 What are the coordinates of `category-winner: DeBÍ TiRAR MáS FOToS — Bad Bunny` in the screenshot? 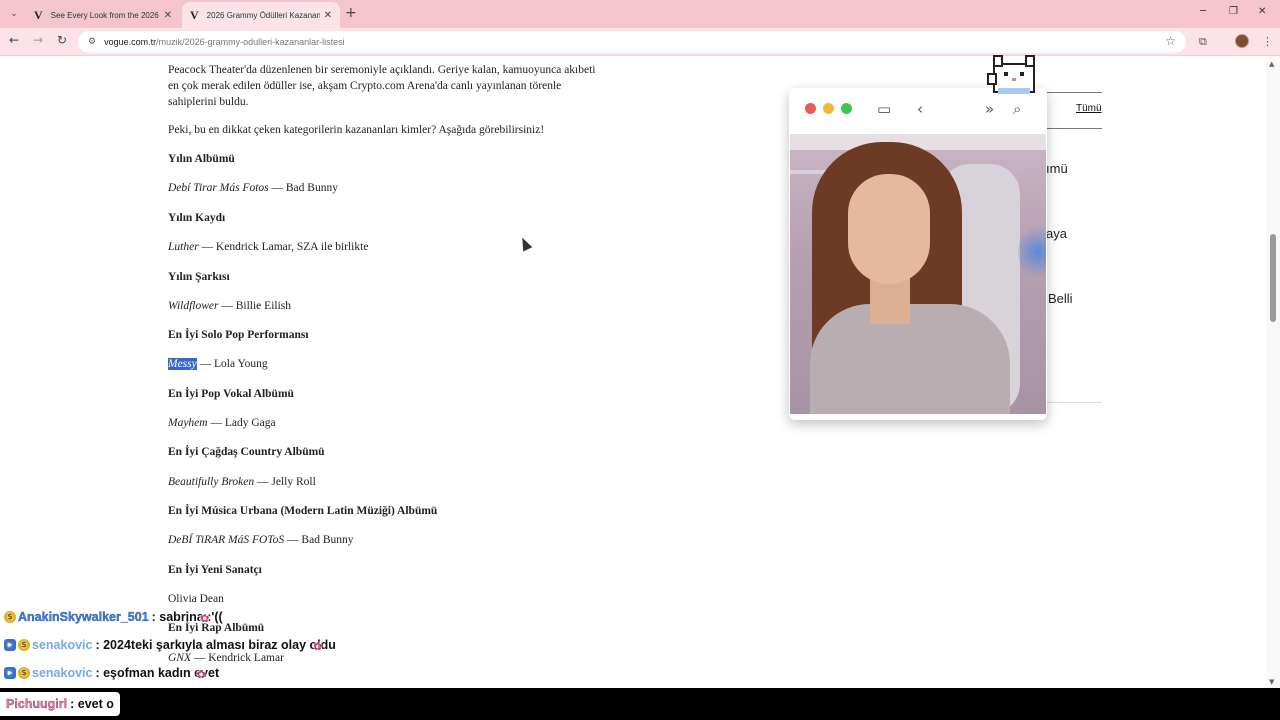 It's located at (261, 540).